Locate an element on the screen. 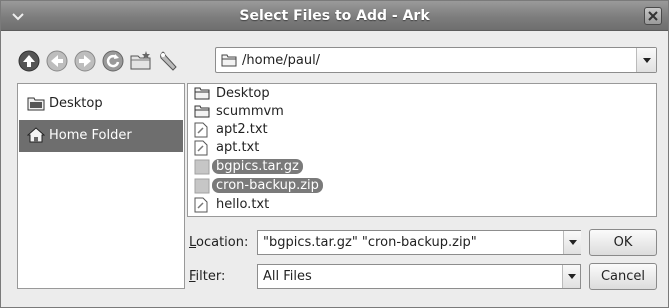  wrench-icon is located at coordinates (168, 61).